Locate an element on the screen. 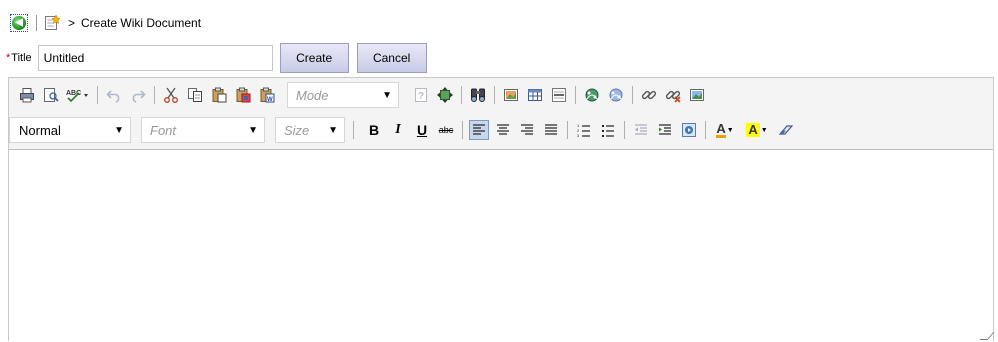  bold-icon: B is located at coordinates (374, 130).